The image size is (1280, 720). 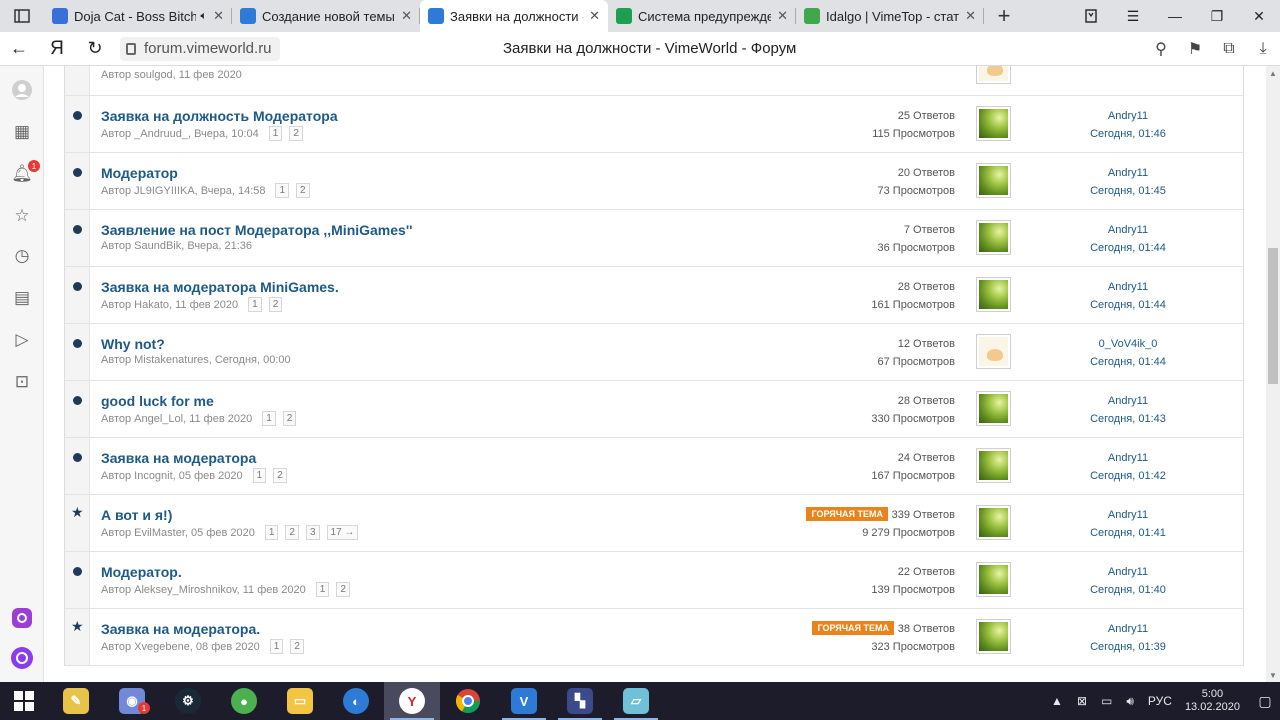 I want to click on taskbar-chrome-icon, so click(x=468, y=701).